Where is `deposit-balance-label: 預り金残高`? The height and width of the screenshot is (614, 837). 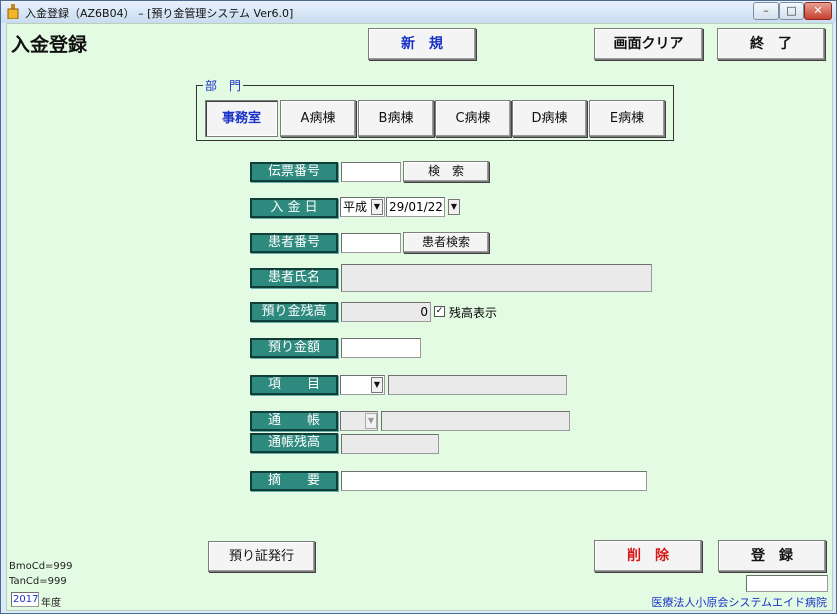 deposit-balance-label: 預り金残高 is located at coordinates (294, 312).